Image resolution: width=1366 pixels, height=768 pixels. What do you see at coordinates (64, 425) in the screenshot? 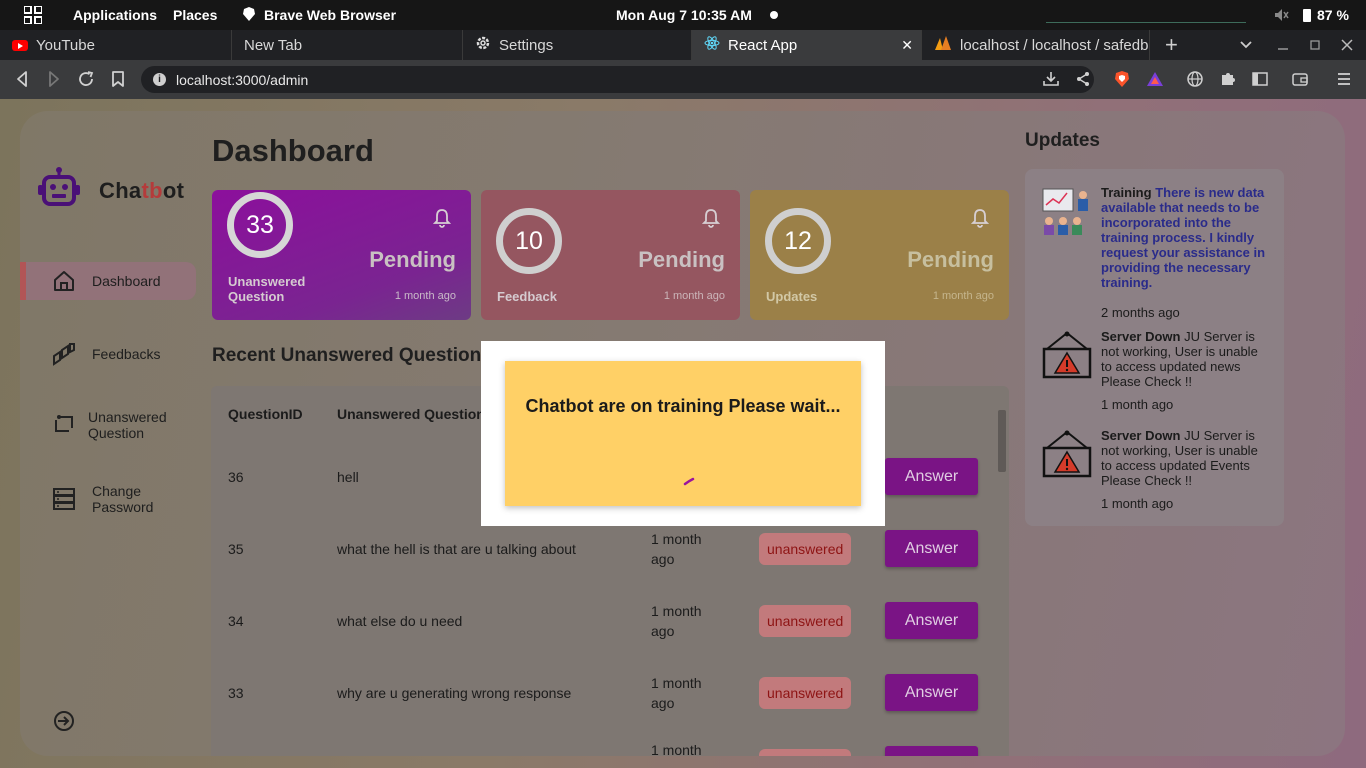
I see `question-crop-icon` at bounding box center [64, 425].